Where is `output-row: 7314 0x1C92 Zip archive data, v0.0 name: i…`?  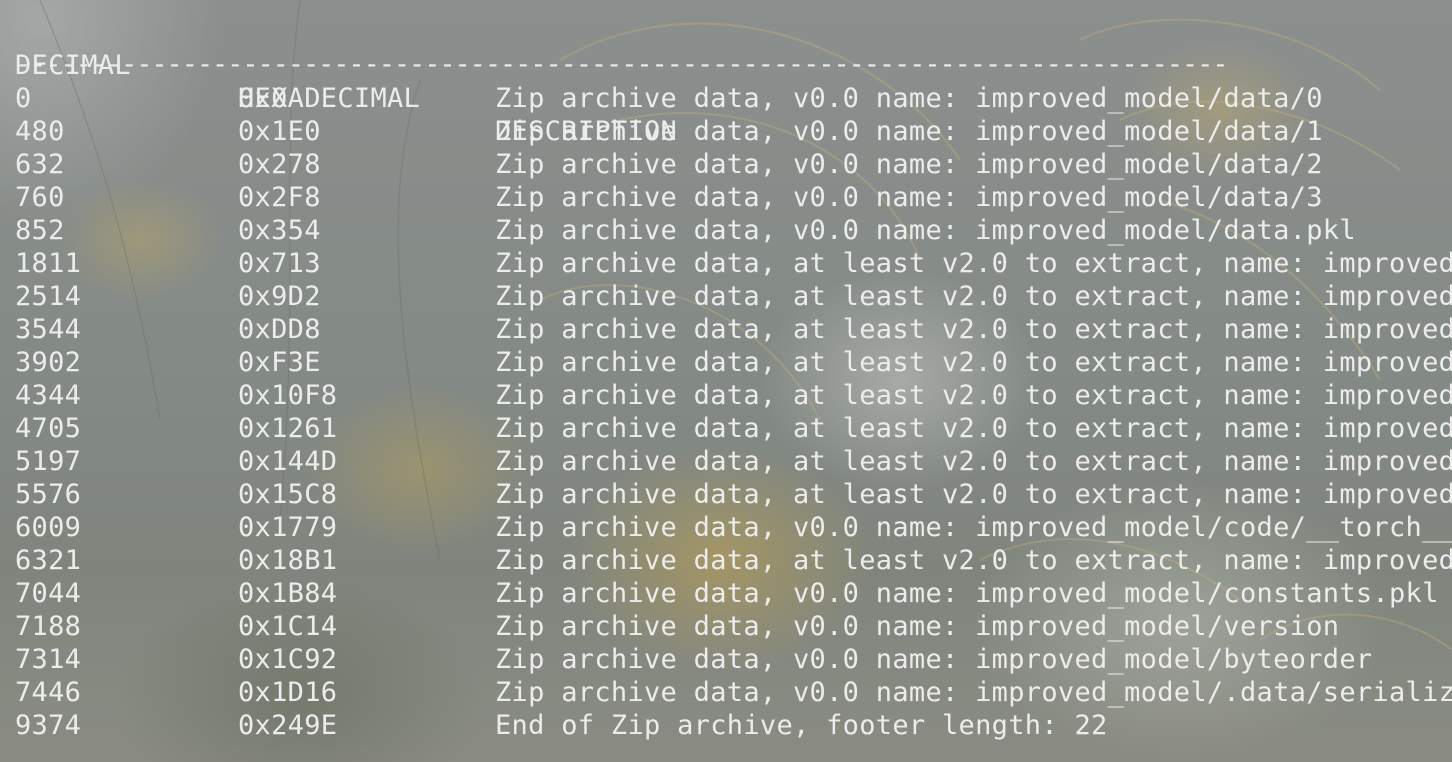 output-row: 7314 0x1C92 Zip archive data, v0.0 name: i… is located at coordinates (726, 659).